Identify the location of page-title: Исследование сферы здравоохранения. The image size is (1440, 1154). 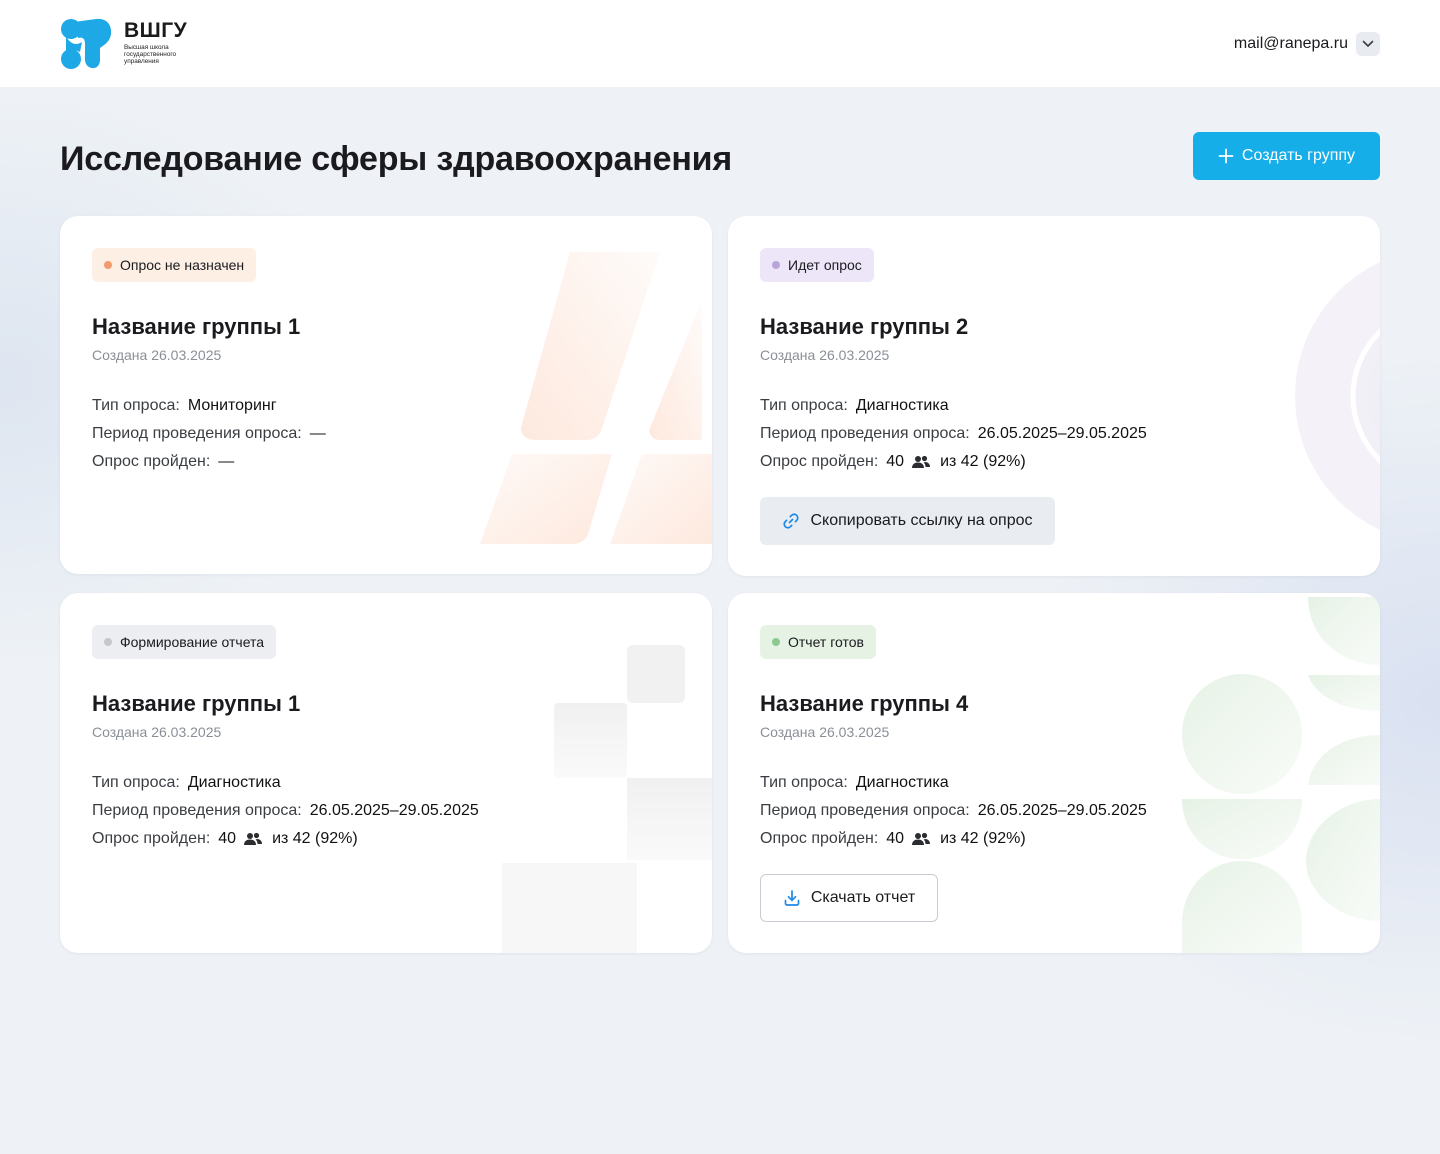
(396, 159).